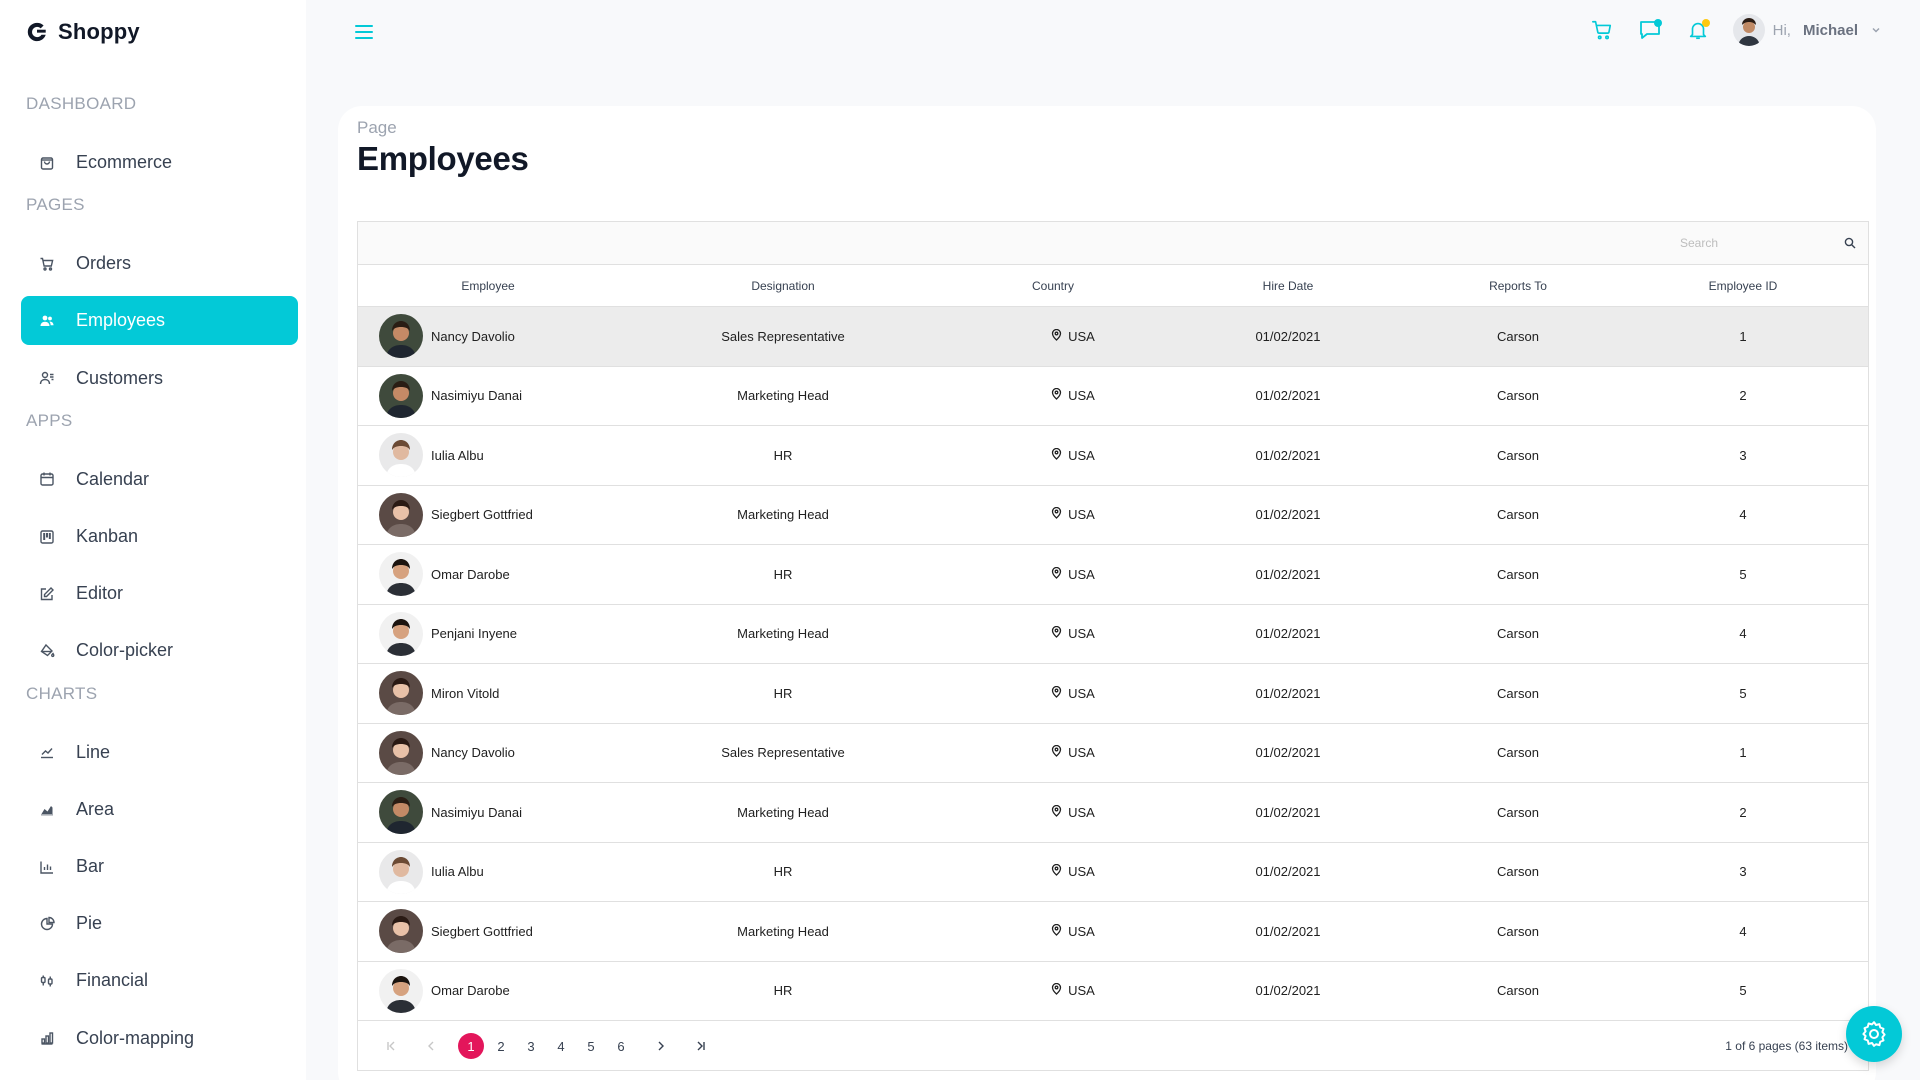  I want to click on column-header-reports-to: Reports To, so click(1518, 286).